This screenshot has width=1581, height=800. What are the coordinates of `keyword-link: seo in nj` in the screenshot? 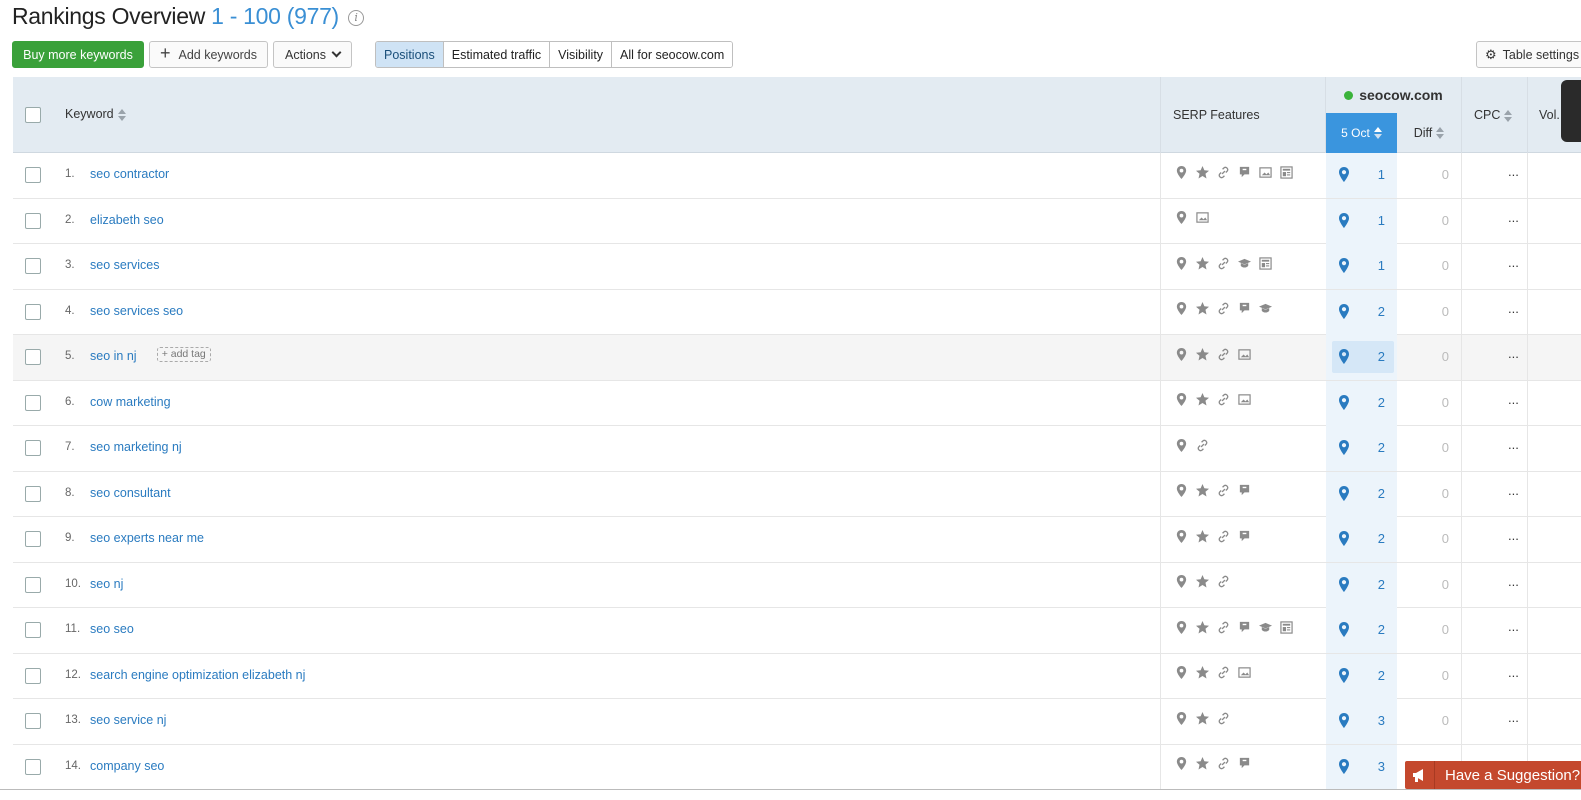 It's located at (113, 356).